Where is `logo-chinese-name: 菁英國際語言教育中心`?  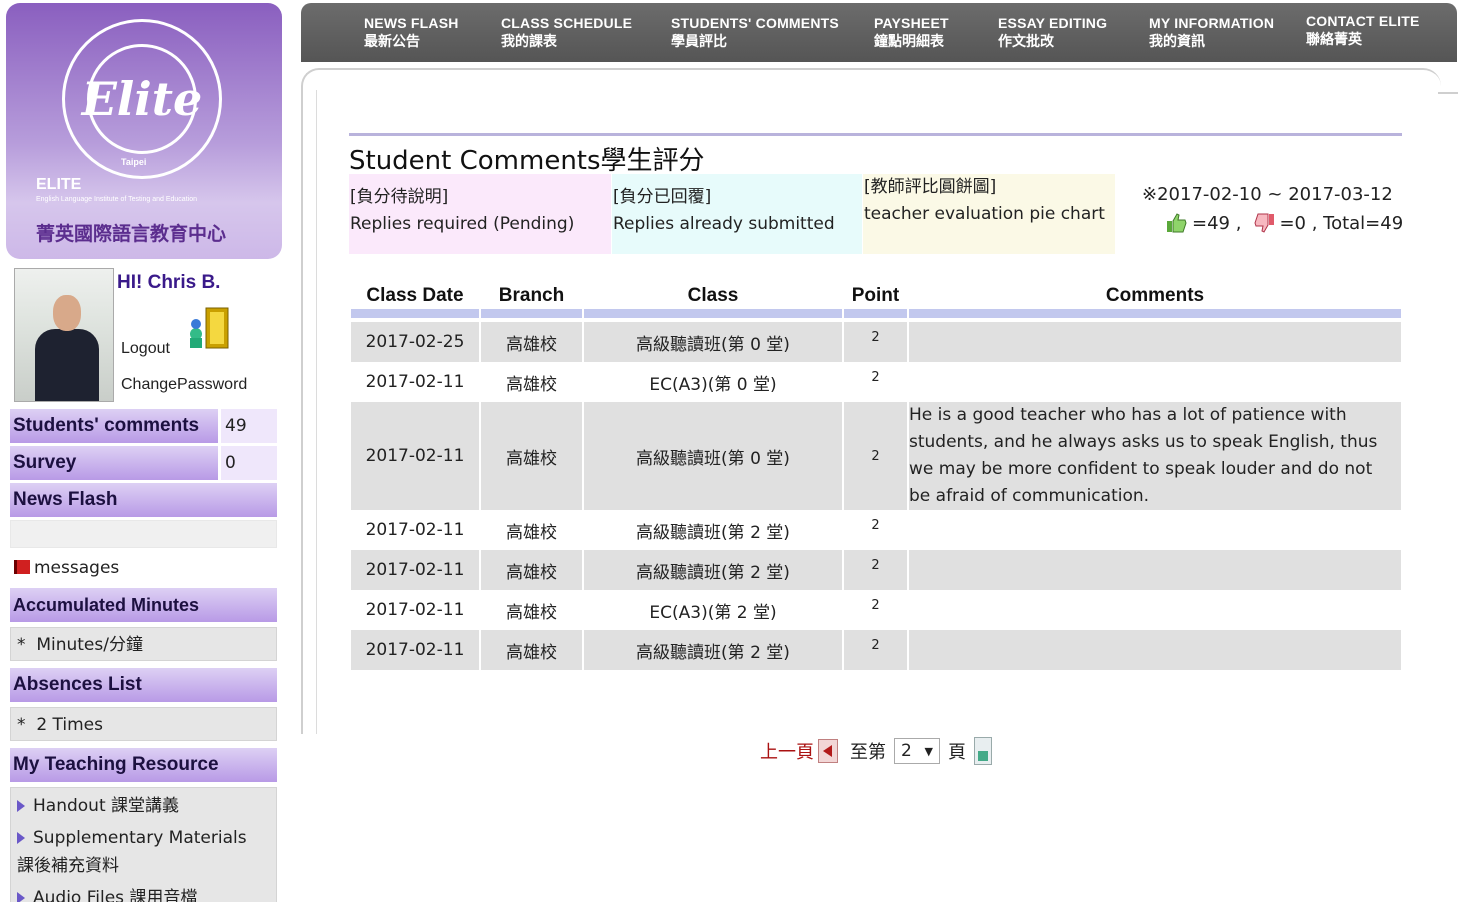 logo-chinese-name: 菁英國際語言教育中心 is located at coordinates (131, 234).